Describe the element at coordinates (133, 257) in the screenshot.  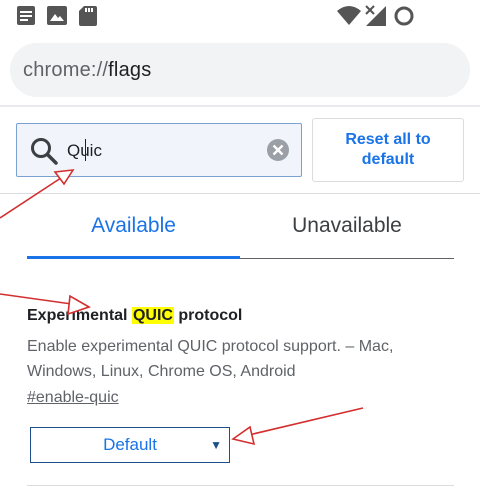
I see `active-tab-indicator` at that location.